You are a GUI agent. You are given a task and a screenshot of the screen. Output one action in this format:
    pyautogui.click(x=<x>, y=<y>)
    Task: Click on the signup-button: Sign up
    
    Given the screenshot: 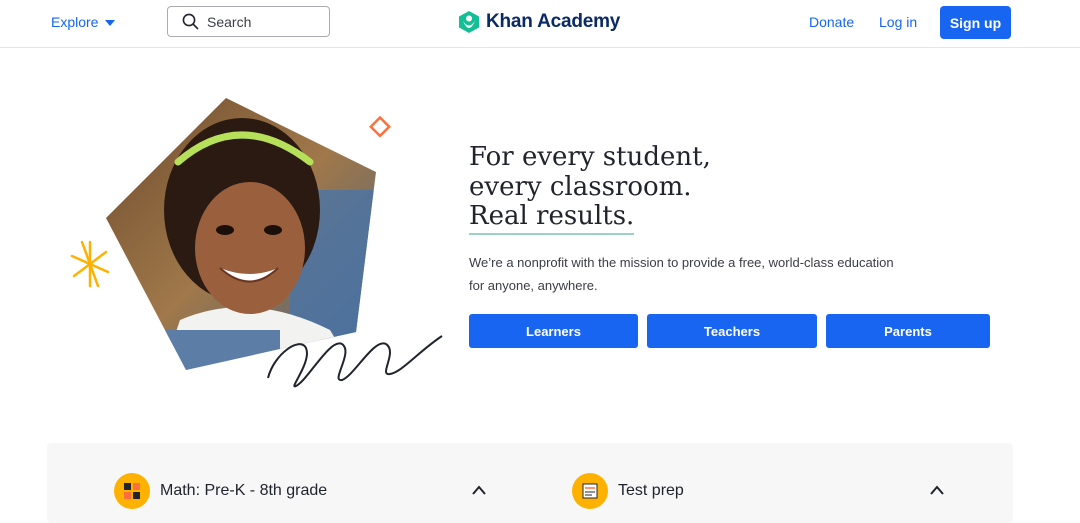 What is the action you would take?
    pyautogui.click(x=975, y=22)
    